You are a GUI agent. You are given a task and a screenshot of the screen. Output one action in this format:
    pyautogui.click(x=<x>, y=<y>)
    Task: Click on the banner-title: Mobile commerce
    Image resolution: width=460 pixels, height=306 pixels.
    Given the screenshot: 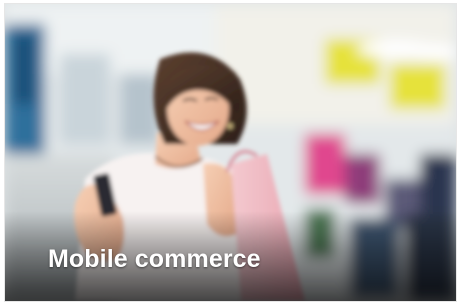 What is the action you would take?
    pyautogui.click(x=154, y=259)
    